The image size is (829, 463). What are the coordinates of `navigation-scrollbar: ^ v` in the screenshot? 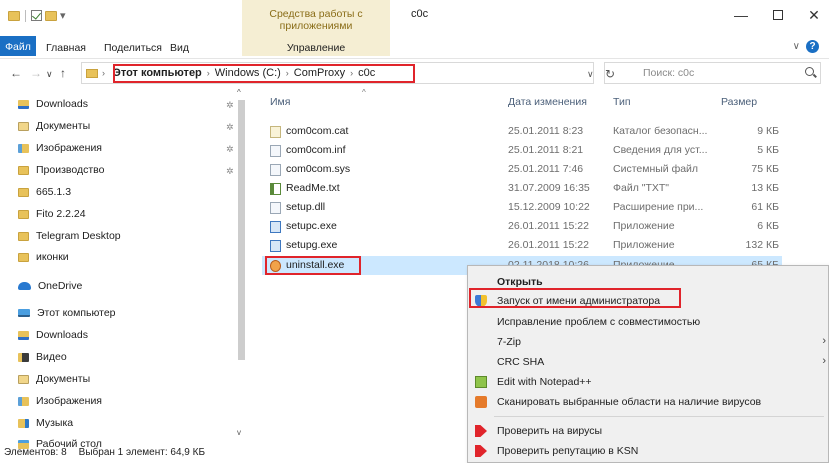 It's located at (241, 264).